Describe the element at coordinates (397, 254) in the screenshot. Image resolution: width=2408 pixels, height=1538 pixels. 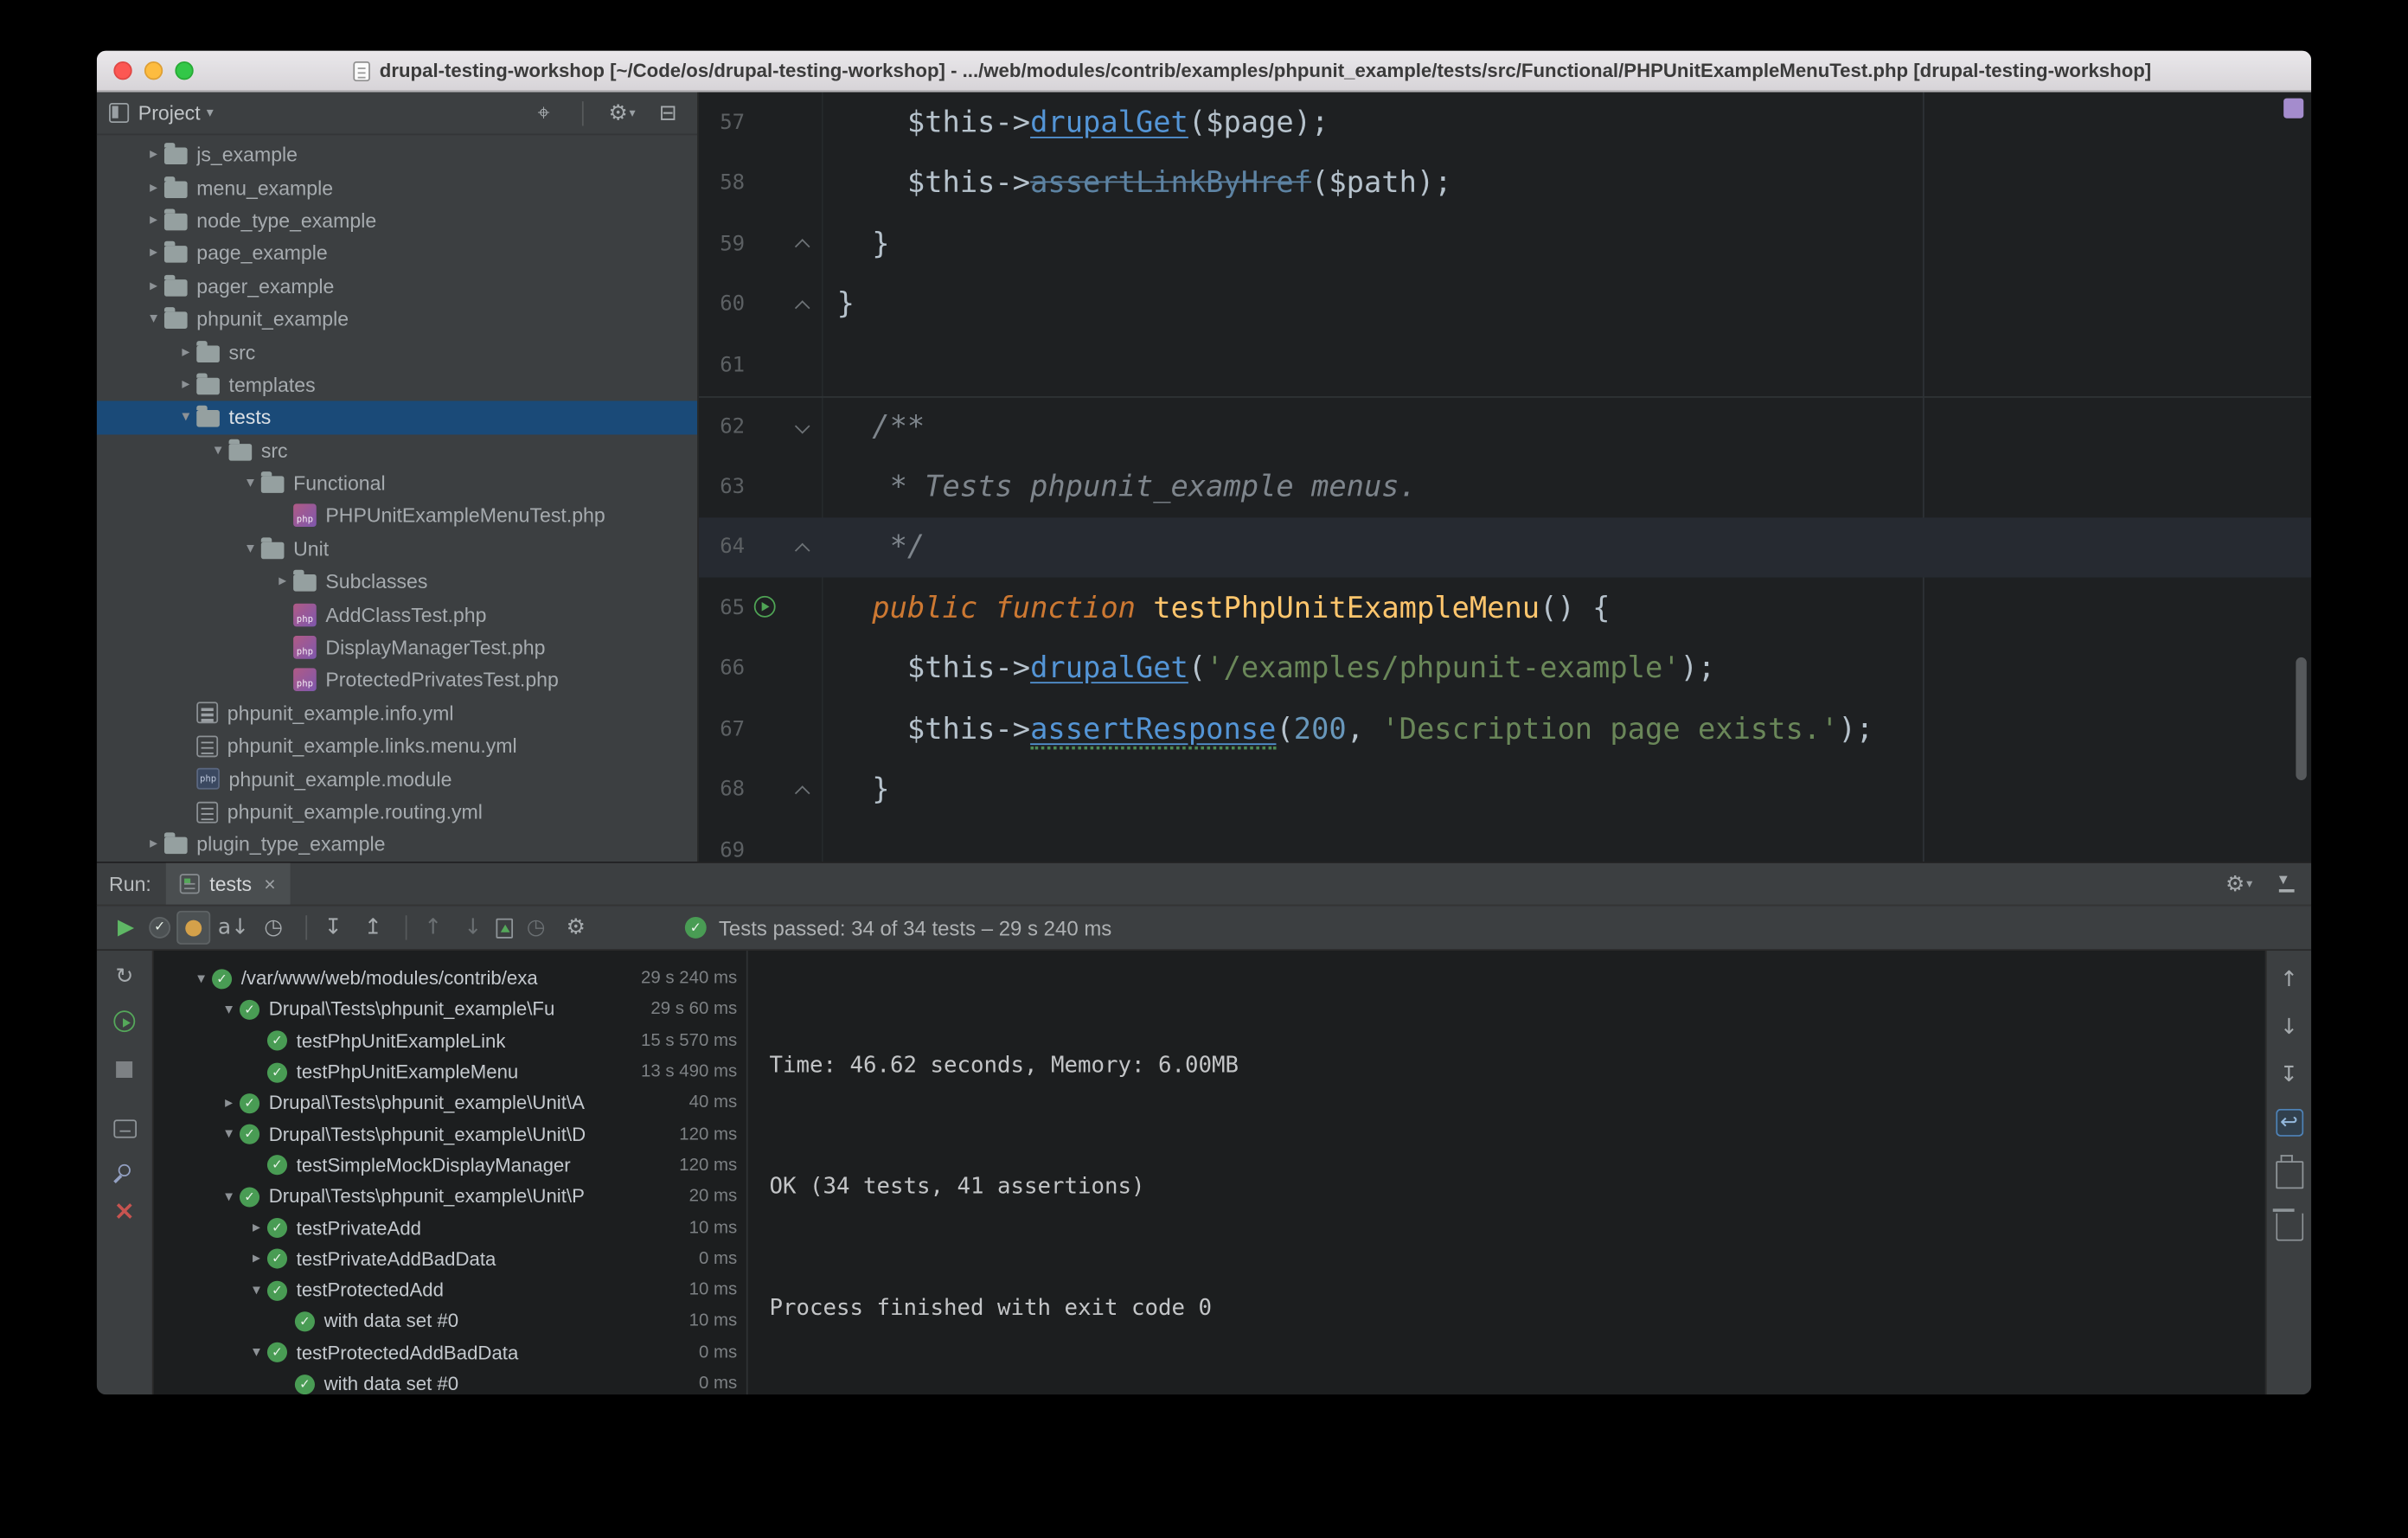
I see `project-item-page-example: ▸ page_example` at that location.